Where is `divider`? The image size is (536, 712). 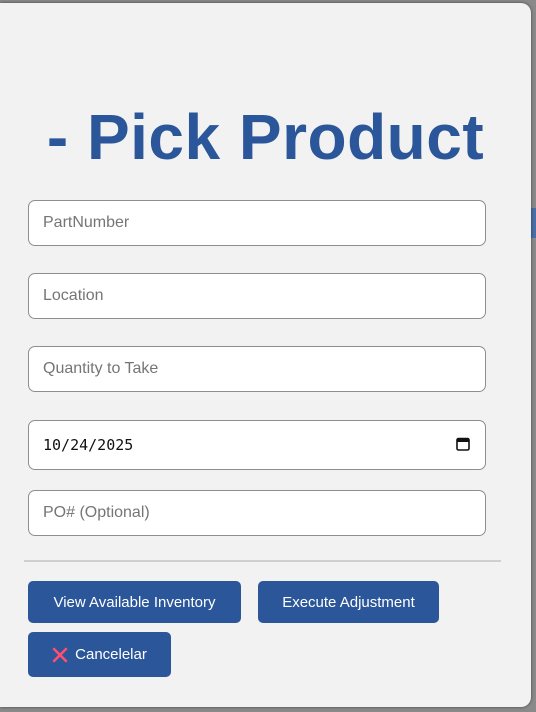 divider is located at coordinates (262, 561).